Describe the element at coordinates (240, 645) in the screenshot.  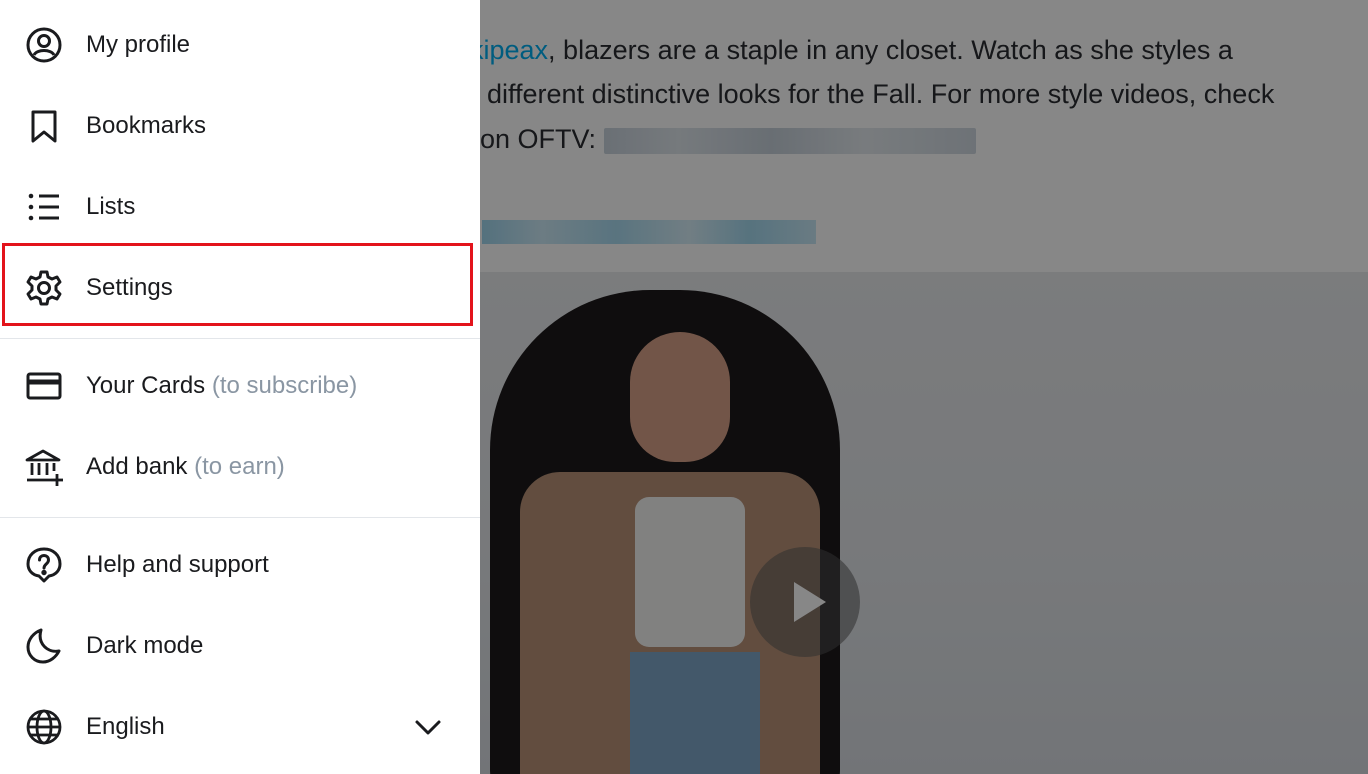
I see `menu-item-dark-mode: Dark mode` at that location.